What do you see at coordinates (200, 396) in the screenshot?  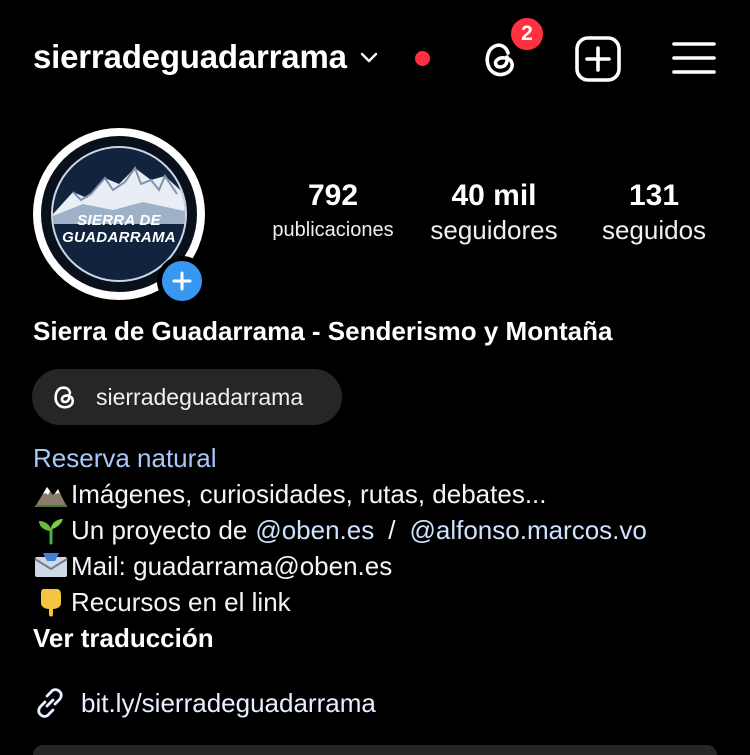 I see `threads-handle: sierradeguadarrama` at bounding box center [200, 396].